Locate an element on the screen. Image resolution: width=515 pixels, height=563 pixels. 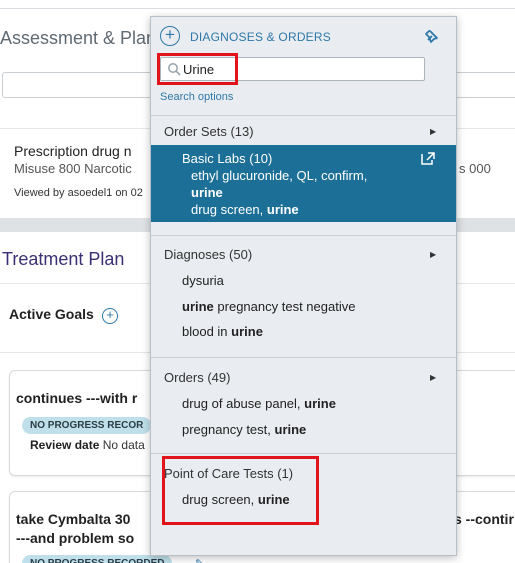
order-set-detail-text: drug screen, is located at coordinates (229, 209).